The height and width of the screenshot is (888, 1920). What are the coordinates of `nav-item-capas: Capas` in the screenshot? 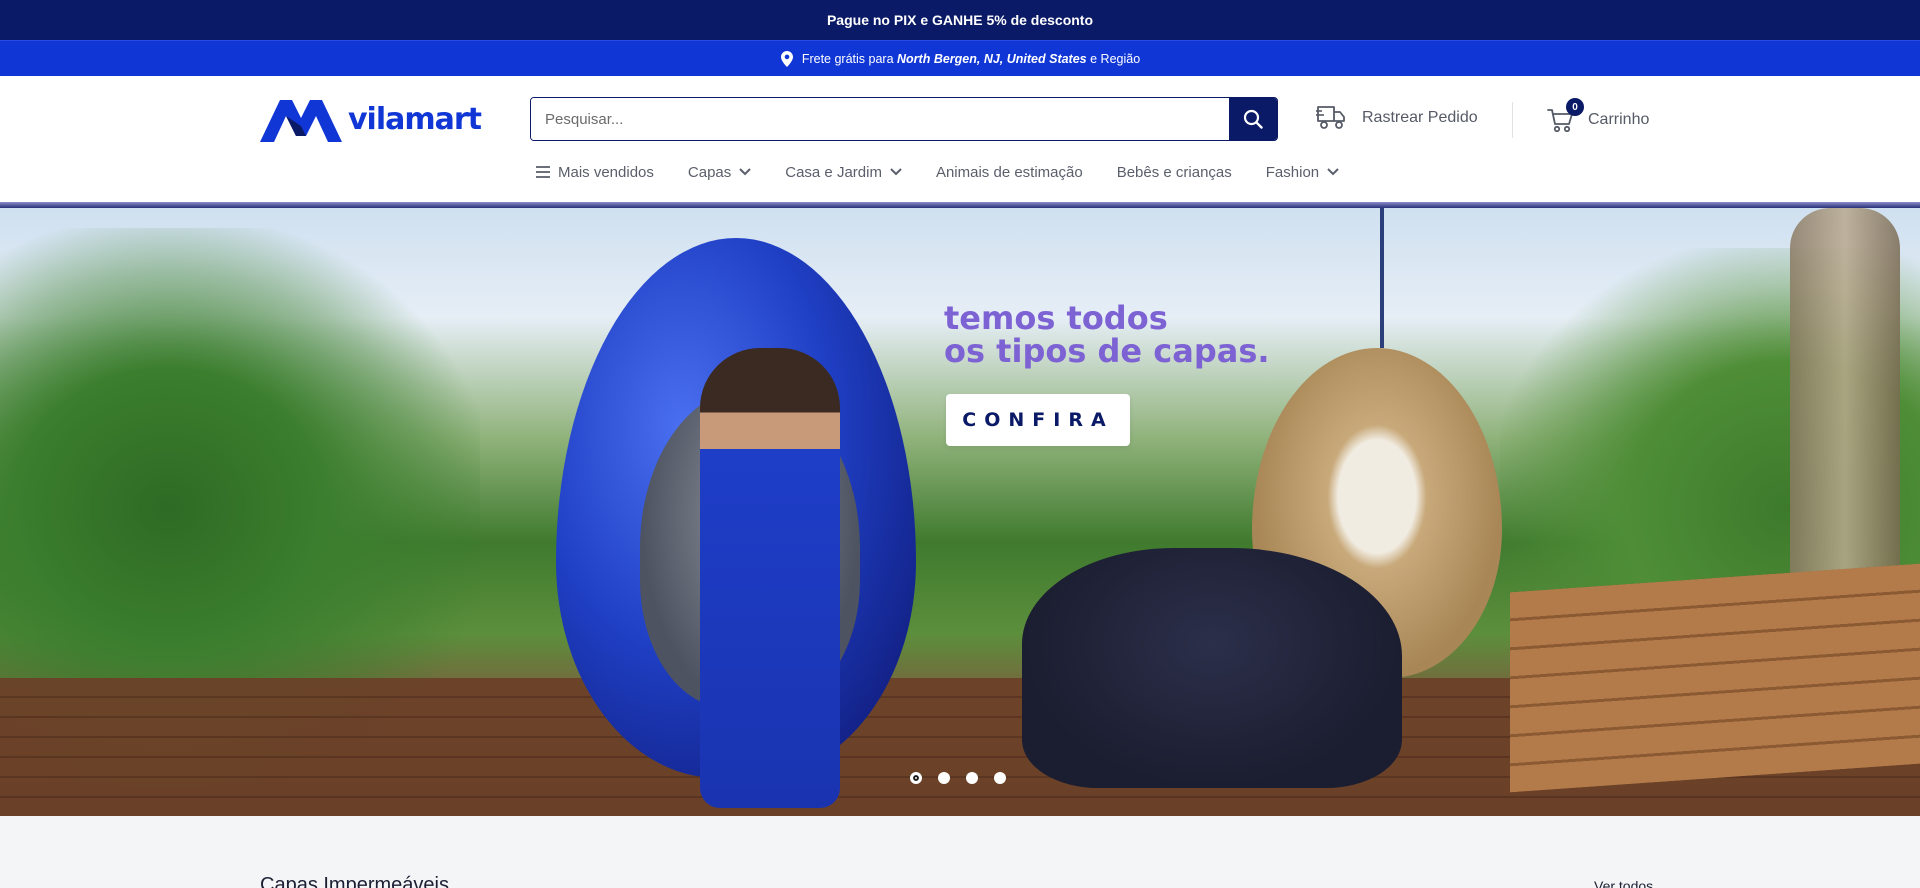 It's located at (719, 172).